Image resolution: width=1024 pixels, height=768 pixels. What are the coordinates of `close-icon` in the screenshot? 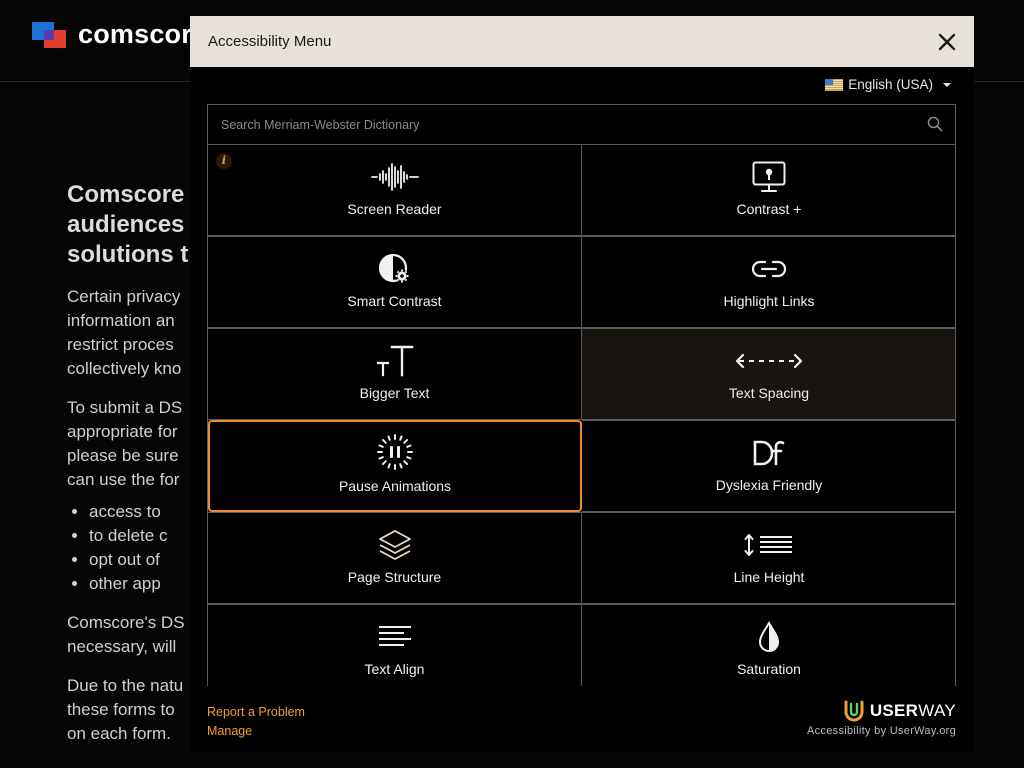 It's located at (947, 42).